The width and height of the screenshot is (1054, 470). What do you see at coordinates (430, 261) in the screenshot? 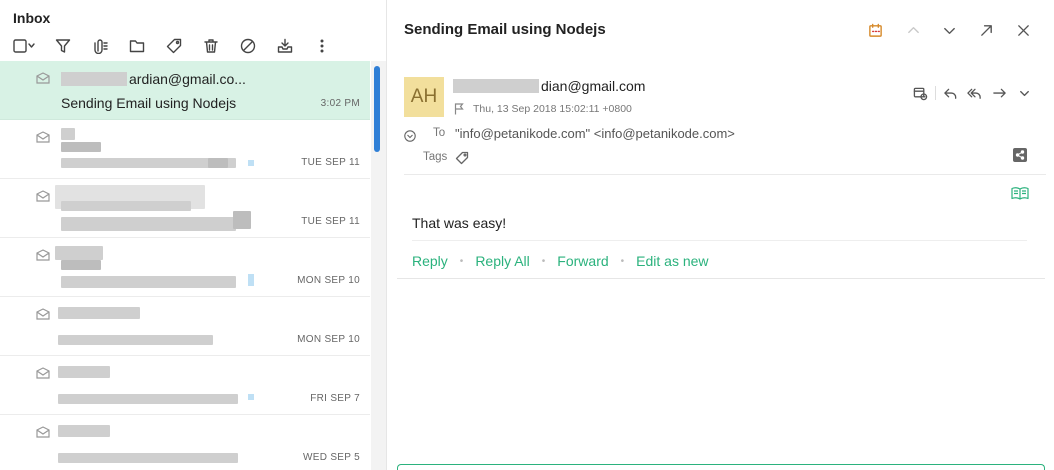
I see `reply-link: Reply` at bounding box center [430, 261].